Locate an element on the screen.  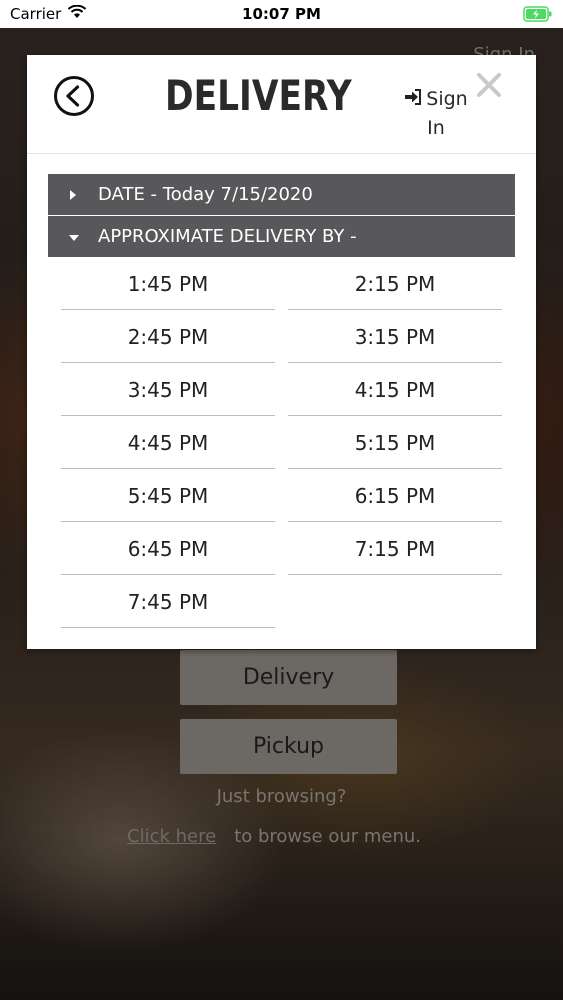
approximate-delivery-header: APPROXIMATE DELIVERY BY - is located at coordinates (281, 236).